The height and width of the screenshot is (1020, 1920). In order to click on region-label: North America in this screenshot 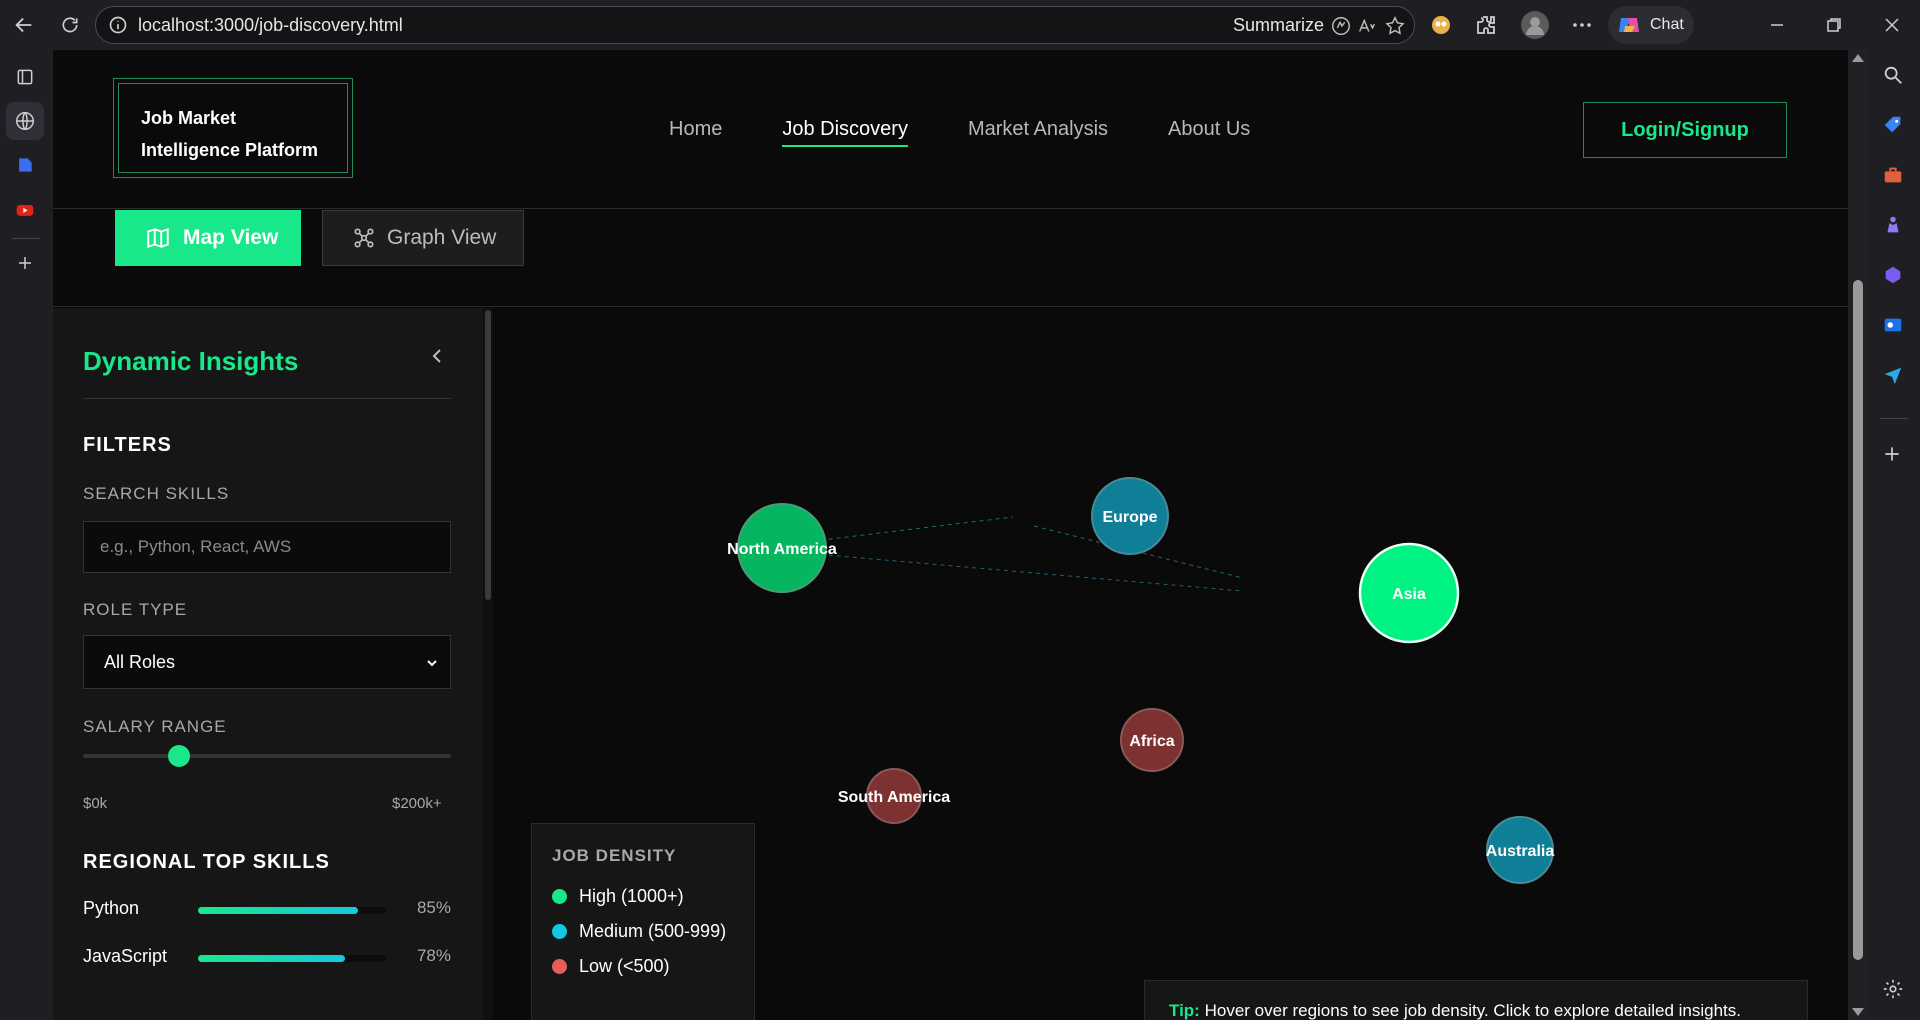, I will do `click(782, 549)`.